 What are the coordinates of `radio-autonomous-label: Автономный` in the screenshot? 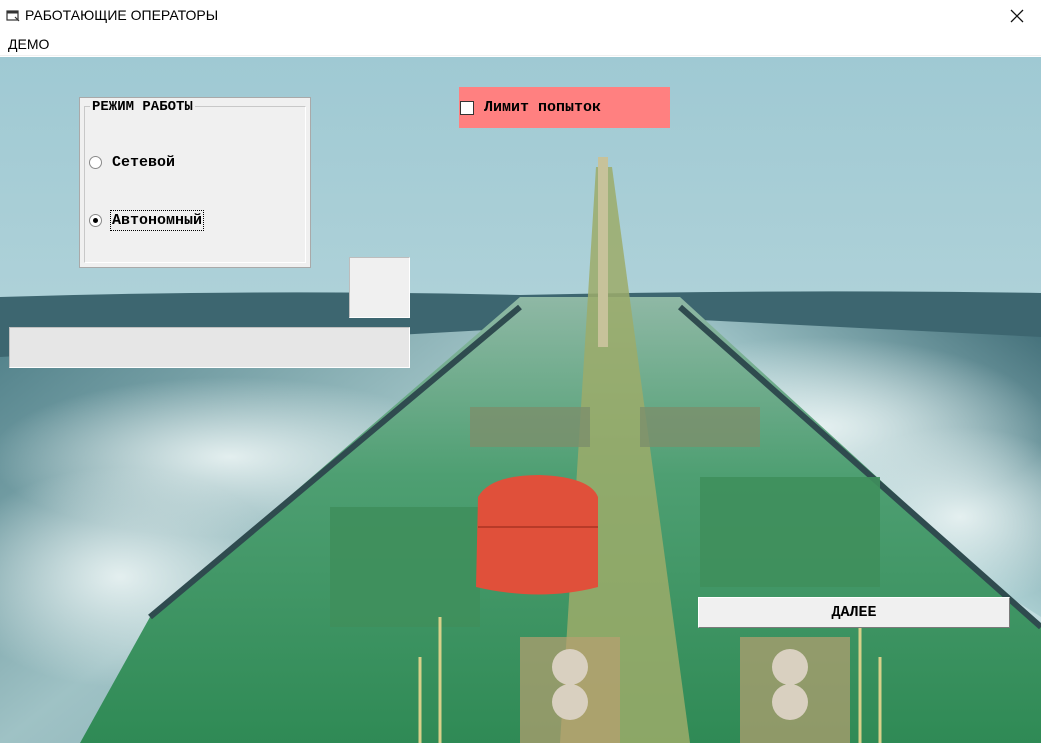 It's located at (157, 220).